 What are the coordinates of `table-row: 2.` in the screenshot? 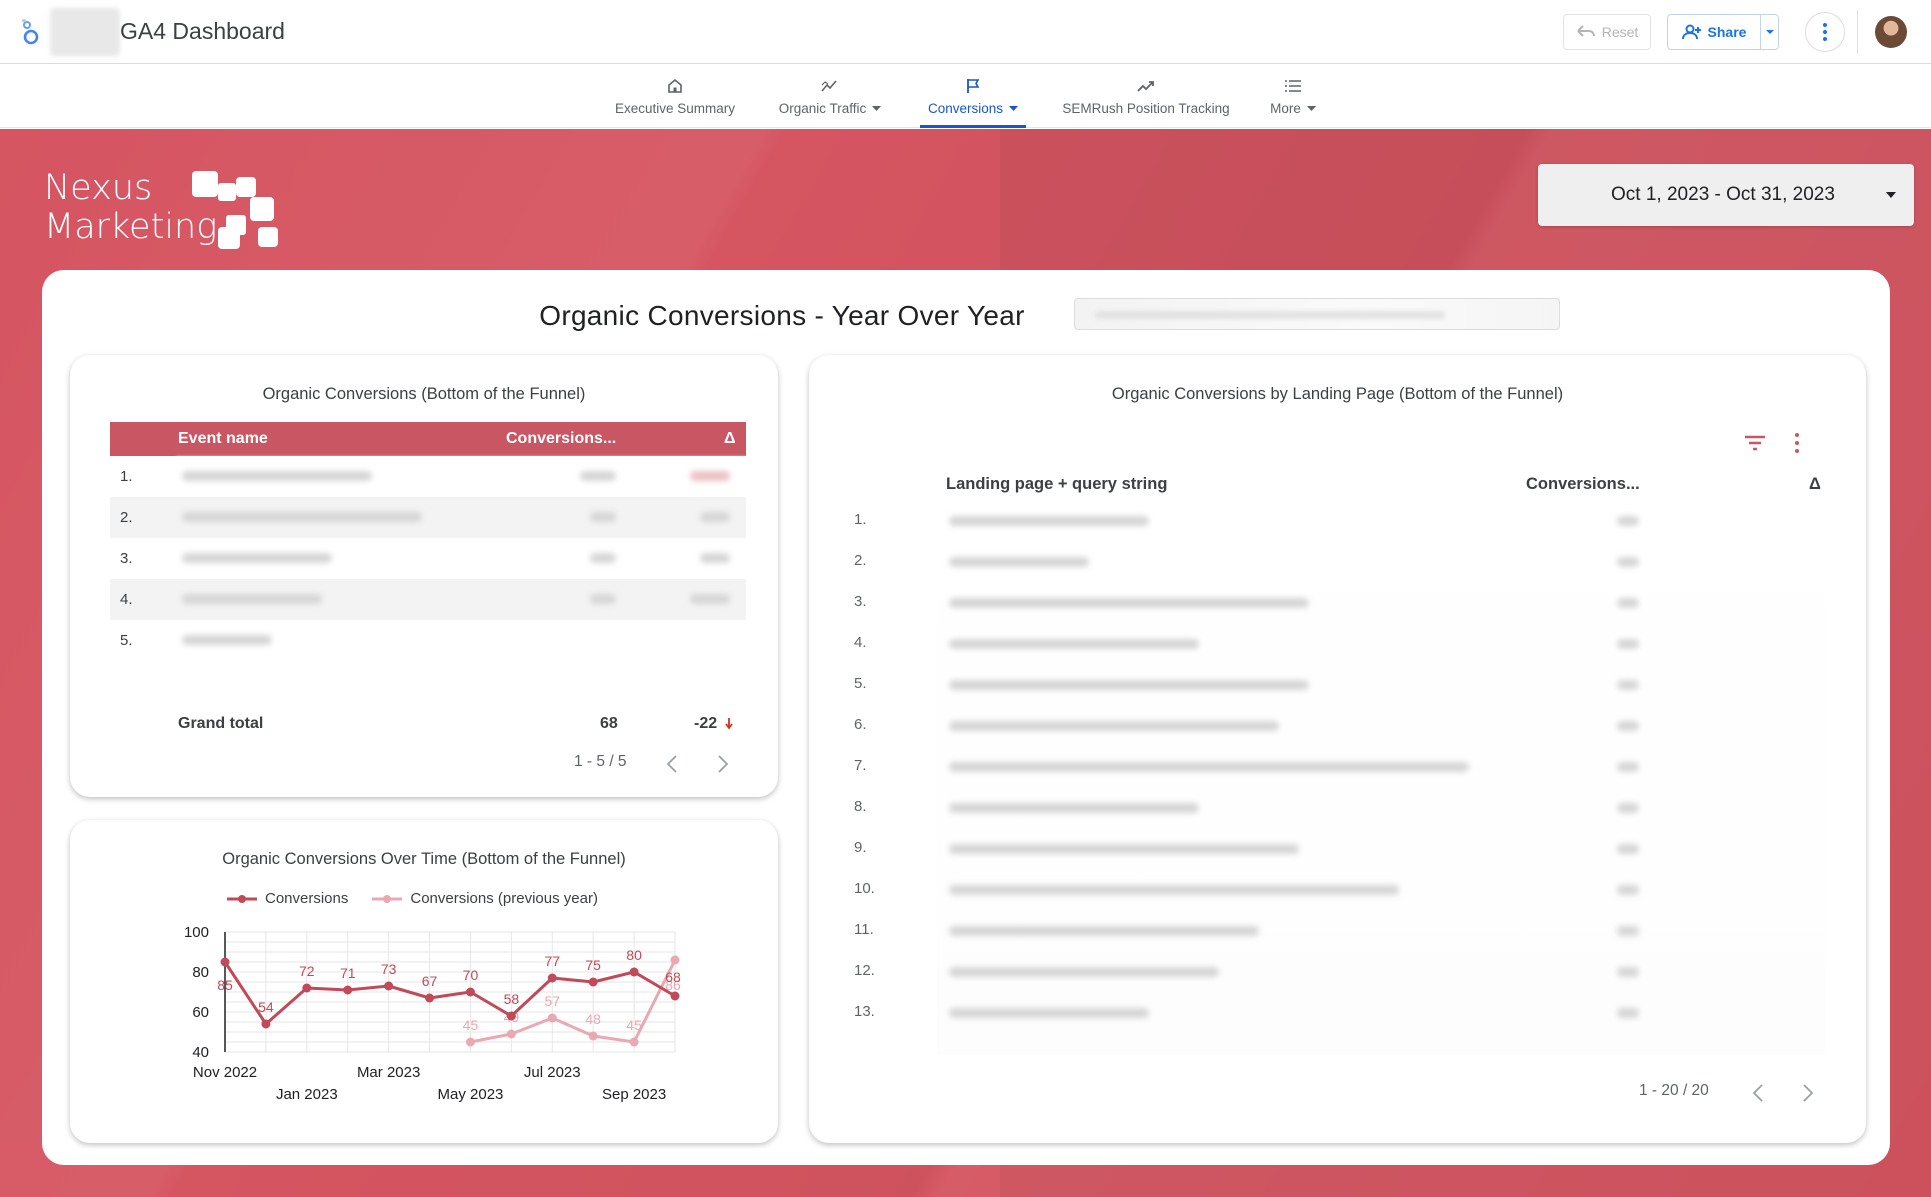 It's located at (428, 517).